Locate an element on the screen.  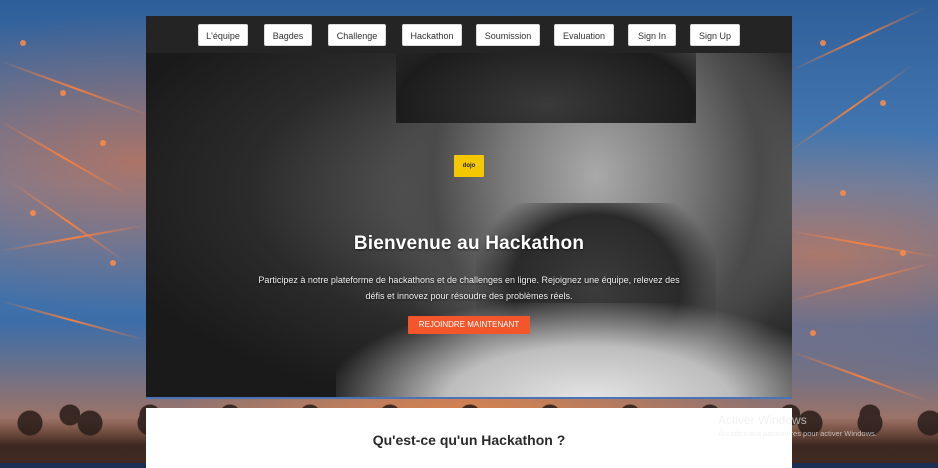
divider is located at coordinates (469, 398).